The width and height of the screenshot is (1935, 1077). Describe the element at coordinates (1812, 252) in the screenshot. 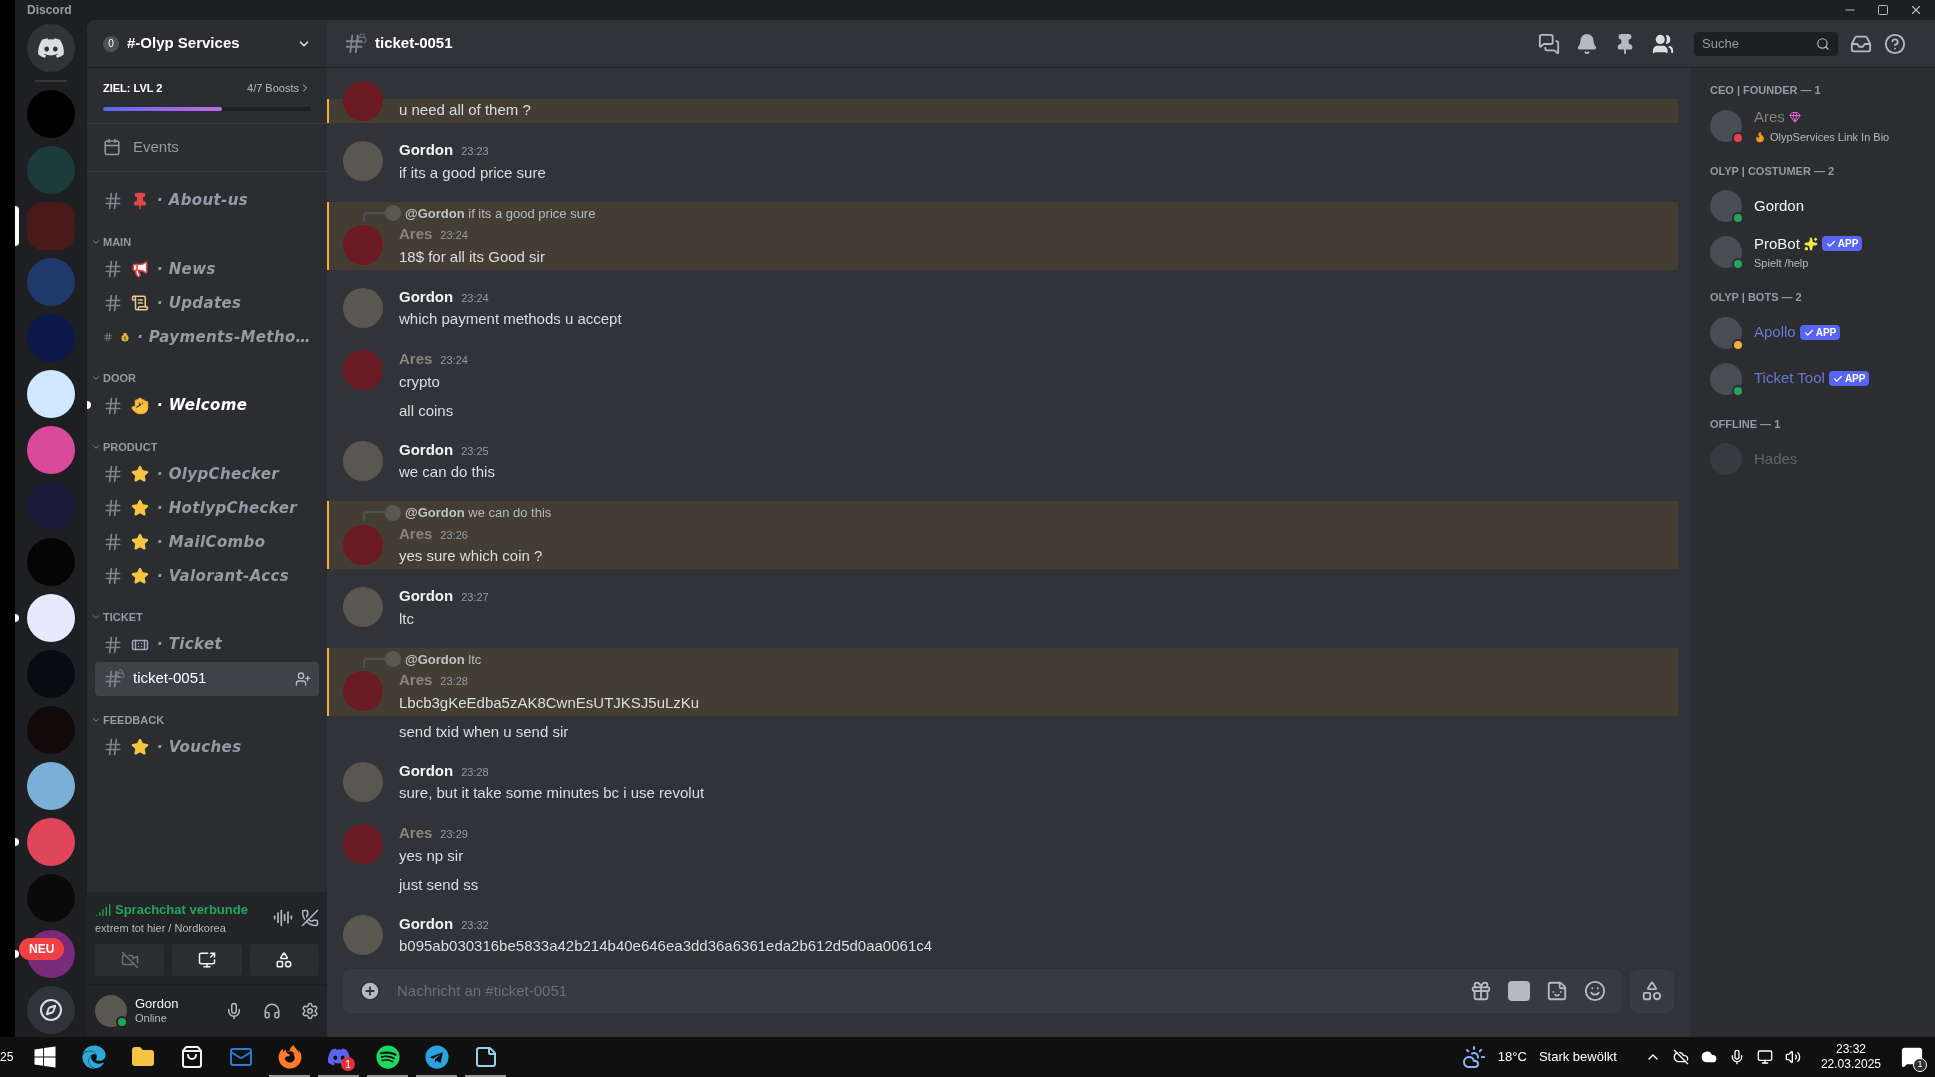

I see `member-item: ProBot APP Spielt /help` at that location.